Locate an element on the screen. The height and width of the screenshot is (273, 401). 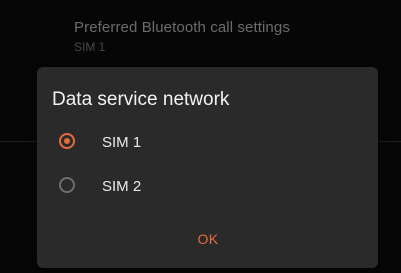
option-label: SIM 2 is located at coordinates (122, 186).